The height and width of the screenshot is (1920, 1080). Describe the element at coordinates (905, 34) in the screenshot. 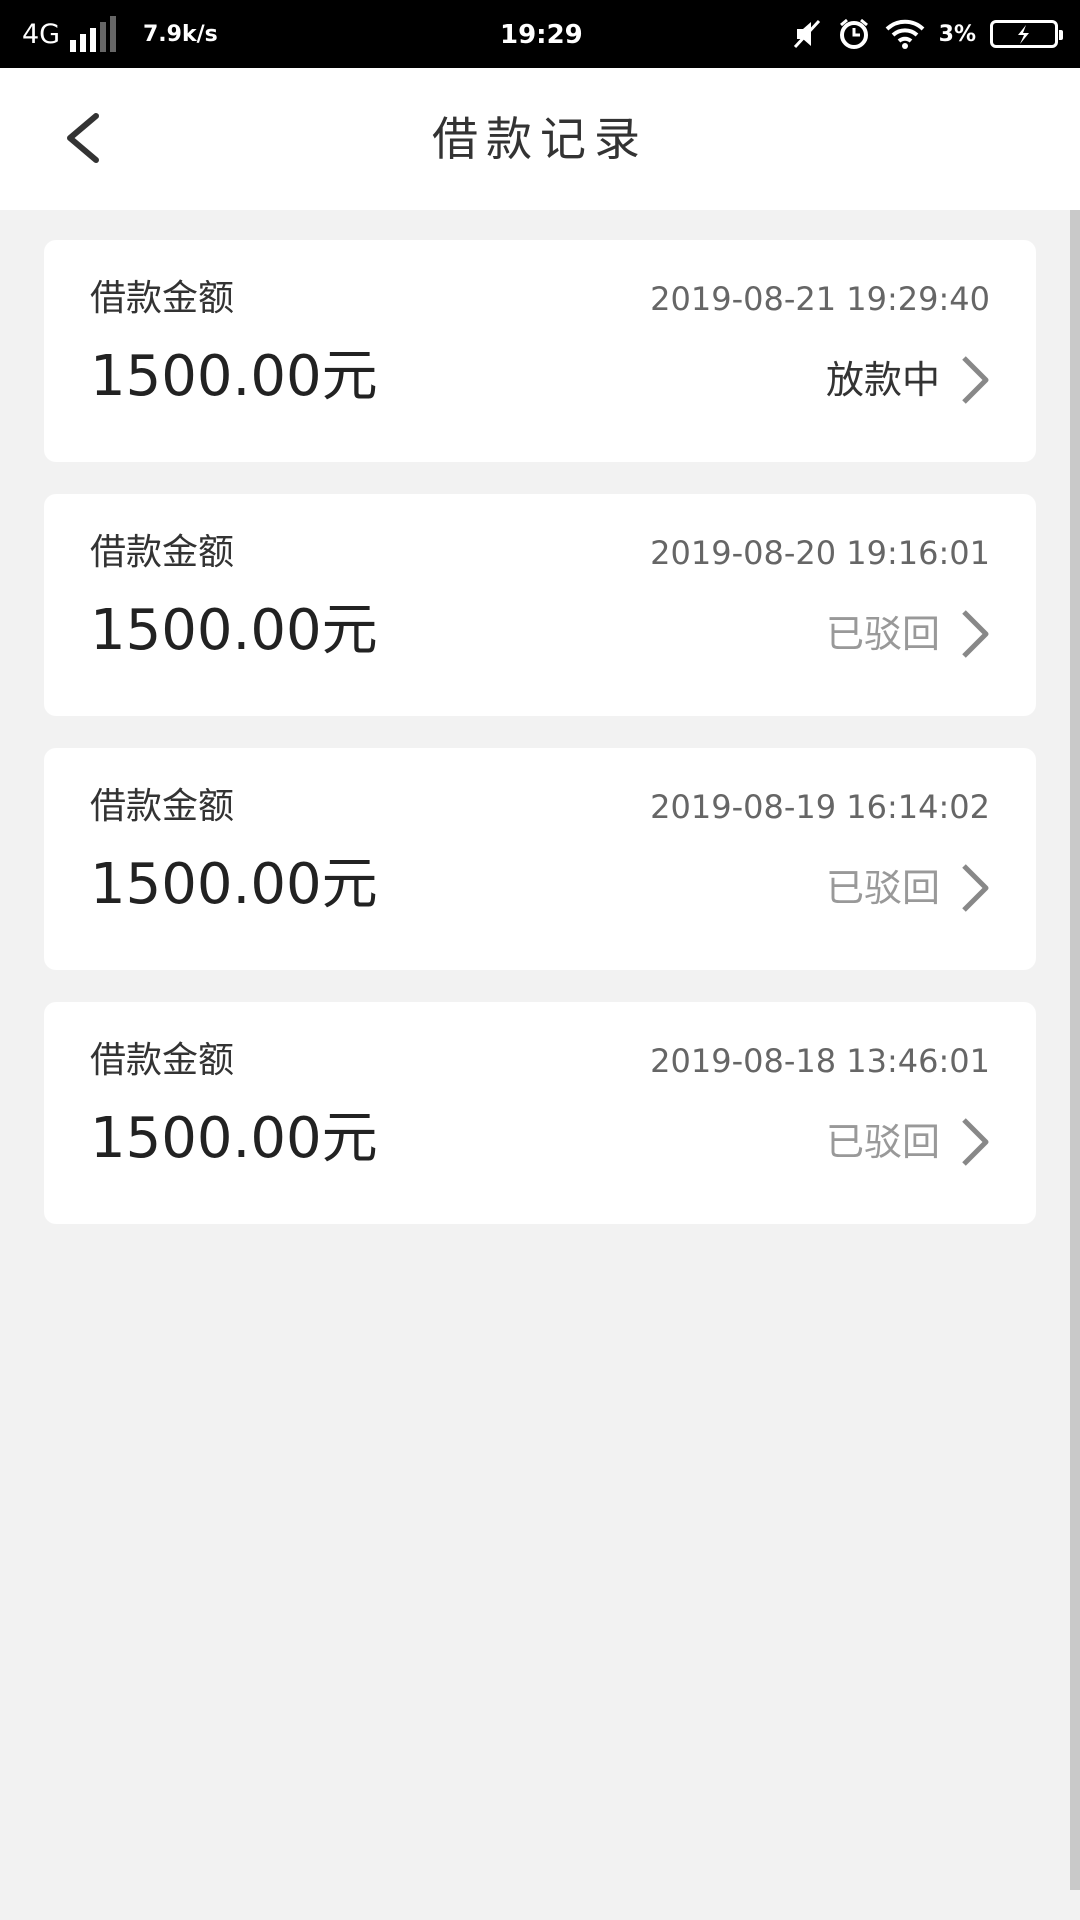

I see `wifi-icon` at that location.